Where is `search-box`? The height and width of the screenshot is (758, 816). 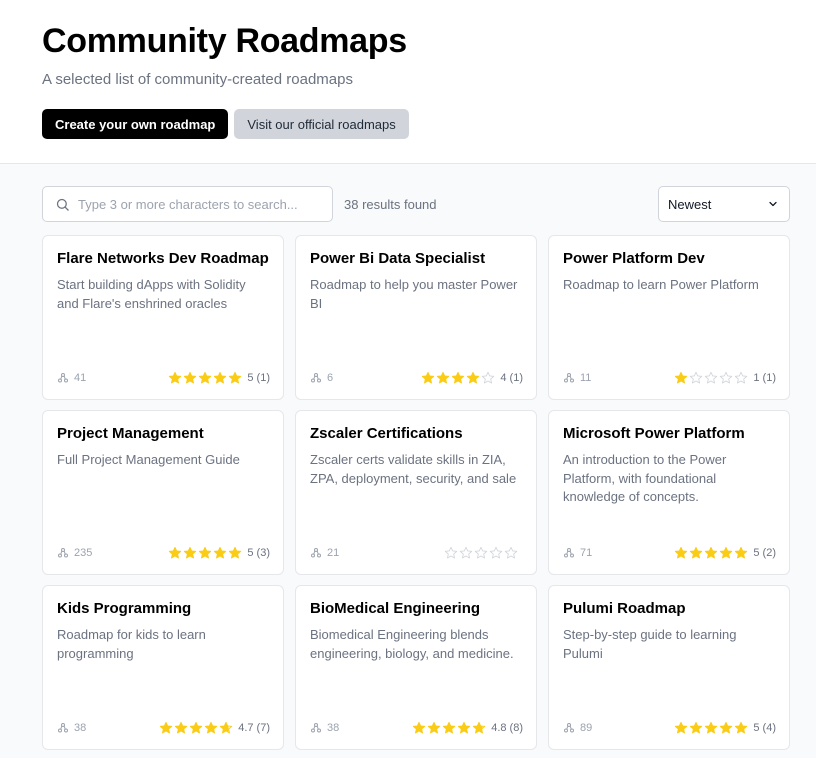
search-box is located at coordinates (187, 204).